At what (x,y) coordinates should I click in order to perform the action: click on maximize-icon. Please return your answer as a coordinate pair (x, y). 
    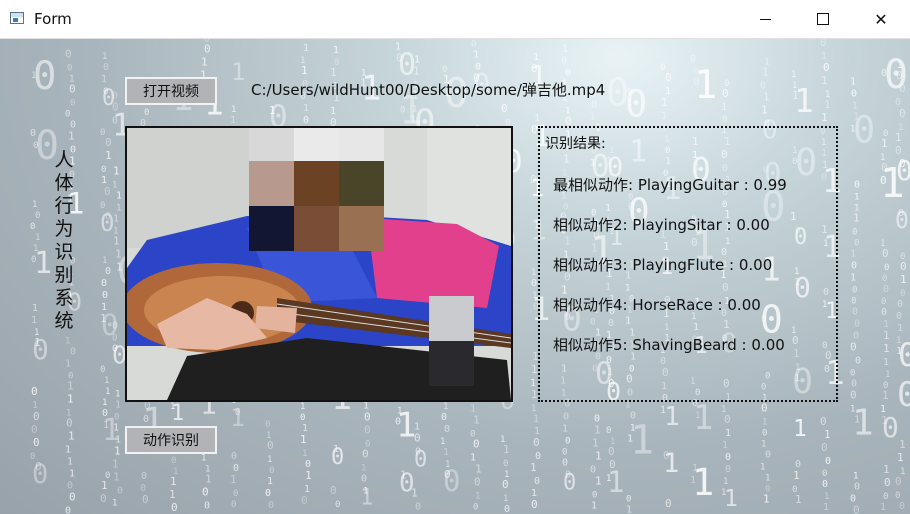
    Looking at the image, I should click on (823, 19).